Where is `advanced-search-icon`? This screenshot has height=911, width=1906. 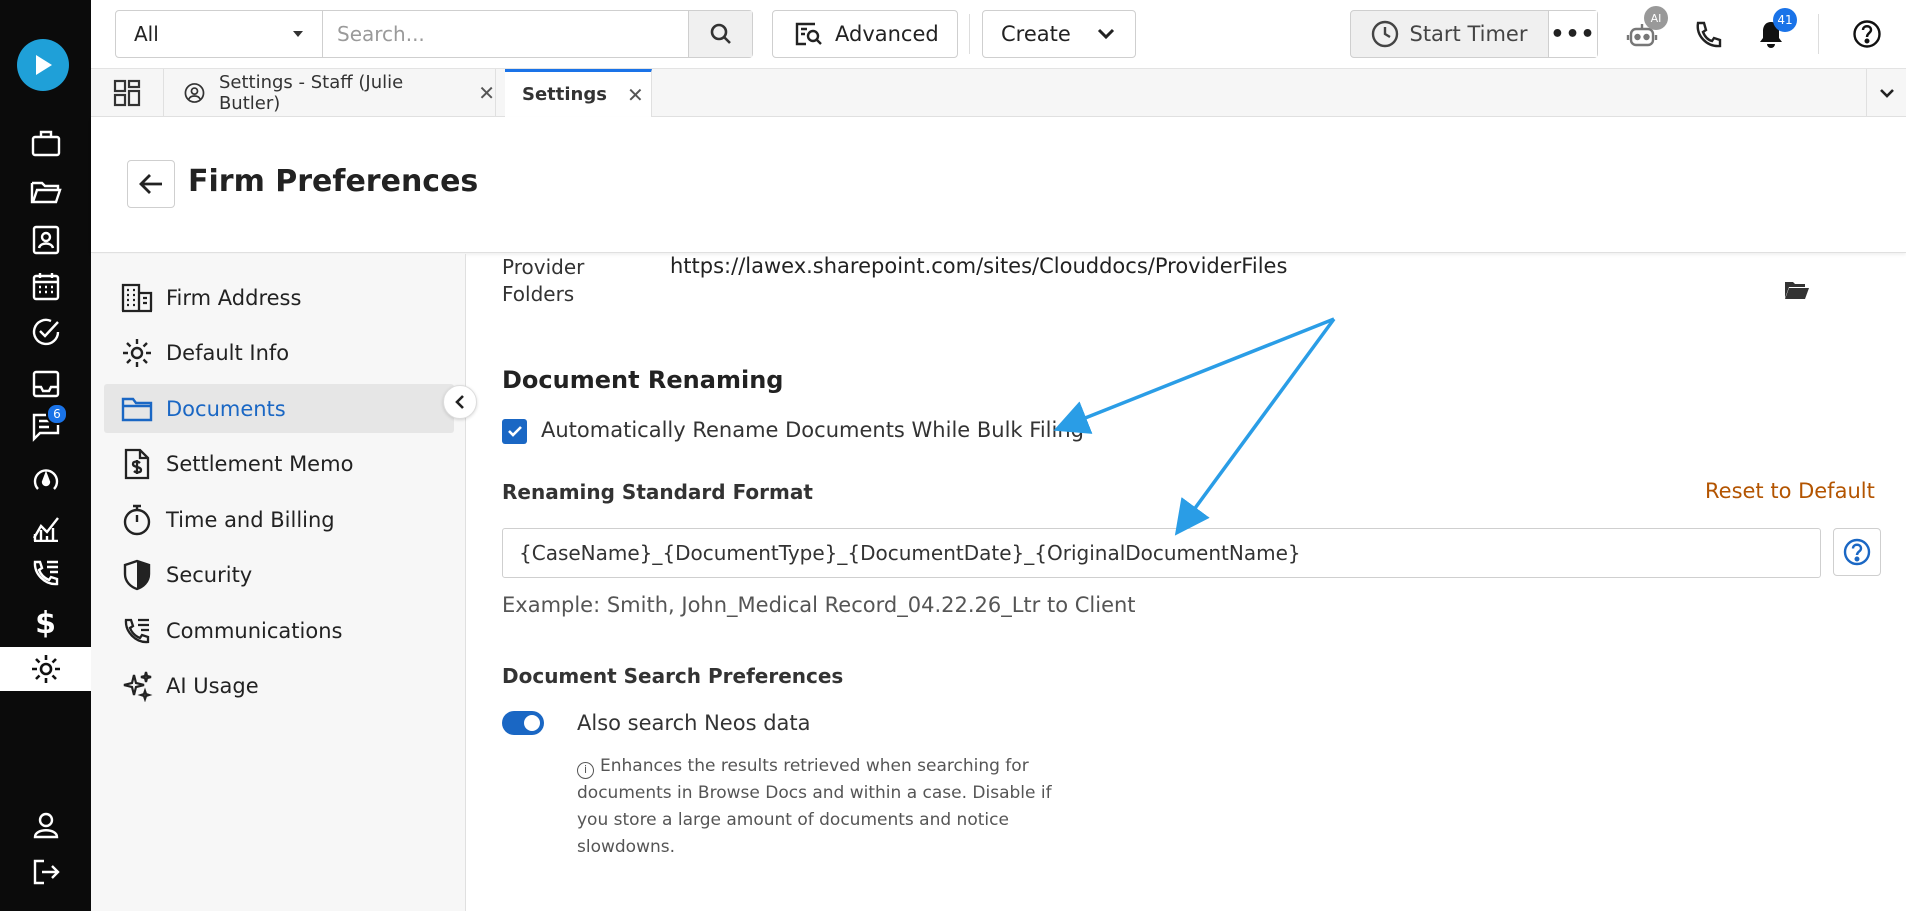 advanced-search-icon is located at coordinates (808, 34).